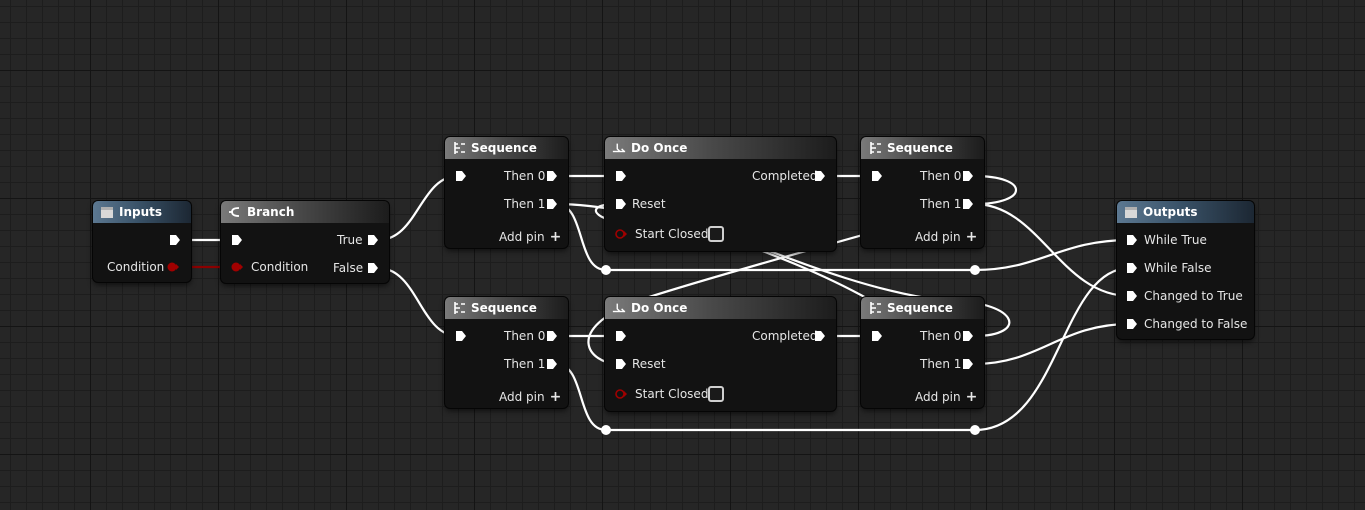 The height and width of the screenshot is (510, 1365). Describe the element at coordinates (1132, 240) in the screenshot. I see `while-true-exec-pin` at that location.